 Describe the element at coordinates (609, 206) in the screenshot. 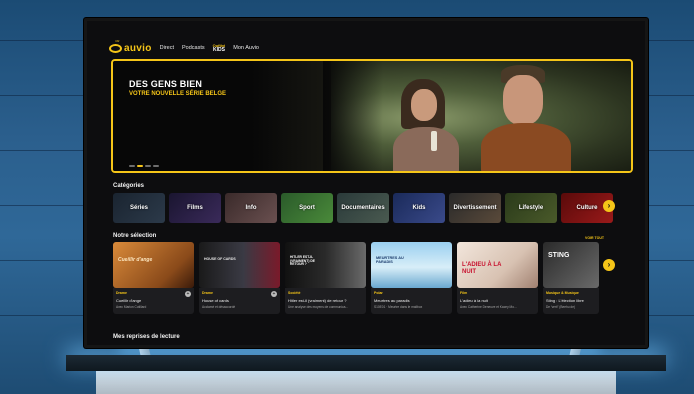

I see `categories-next-arrow-icon: ›` at that location.